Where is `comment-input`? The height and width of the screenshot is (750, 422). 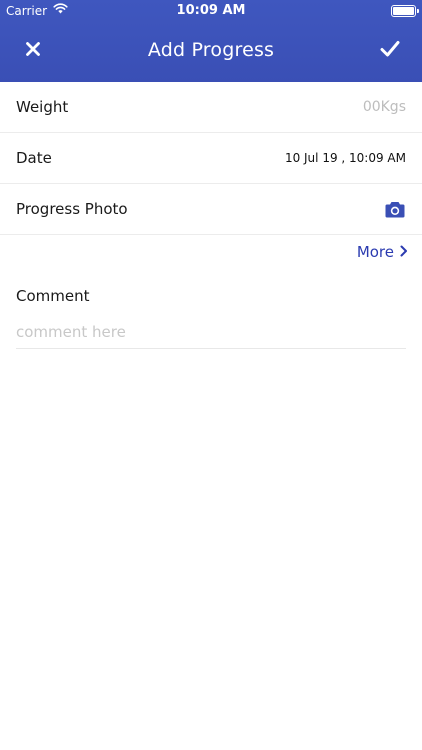
comment-input is located at coordinates (211, 332).